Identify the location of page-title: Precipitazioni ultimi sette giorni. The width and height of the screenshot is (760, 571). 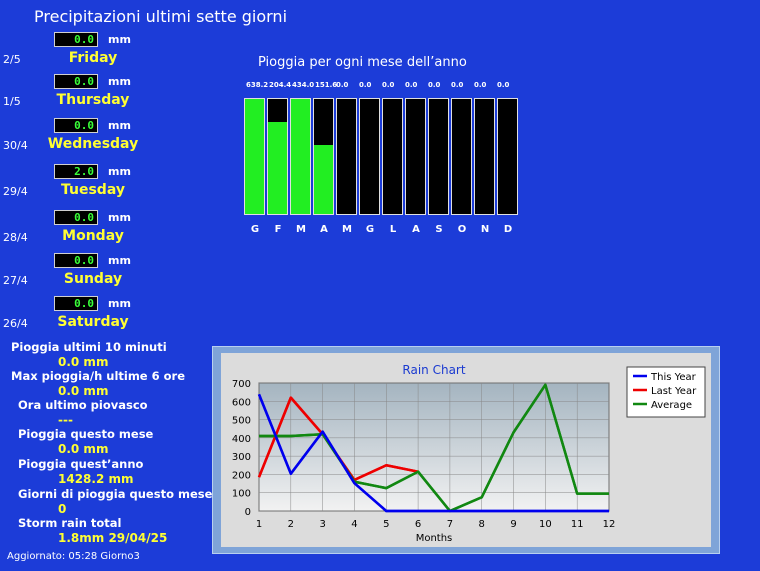
(161, 16).